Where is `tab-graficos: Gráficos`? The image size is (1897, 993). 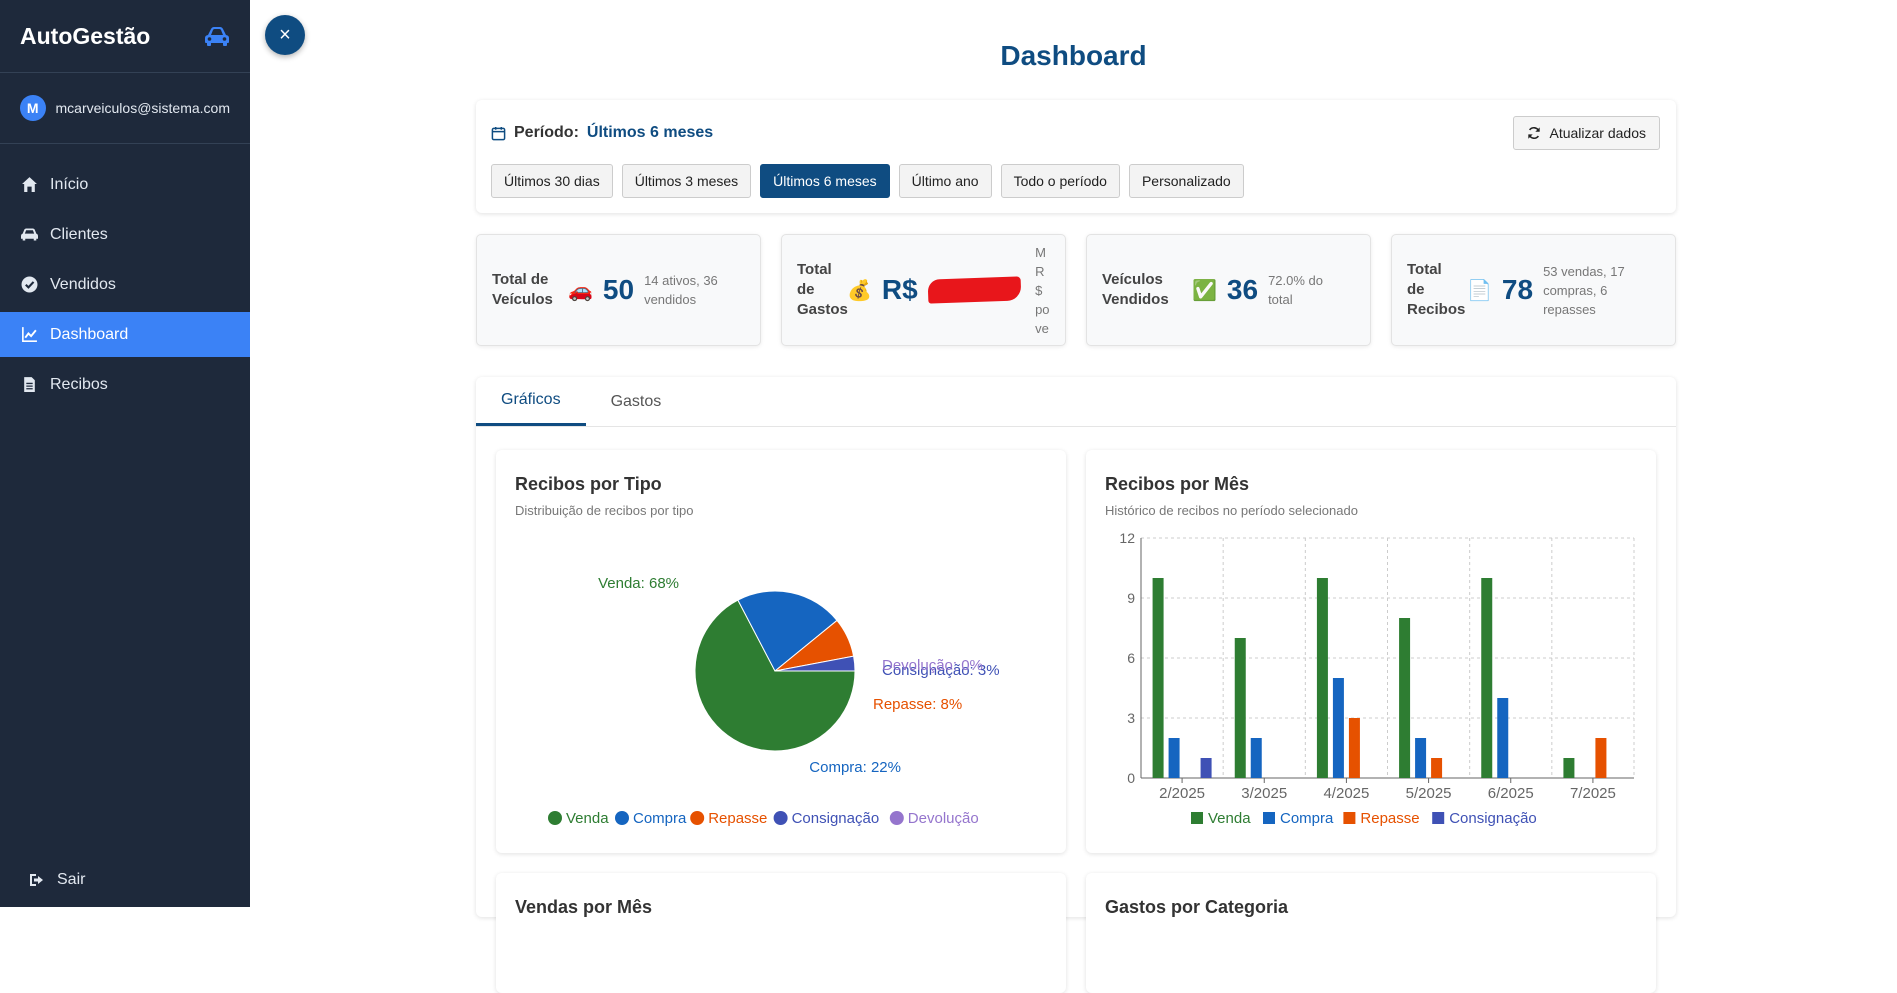
tab-graficos: Gráficos is located at coordinates (531, 401).